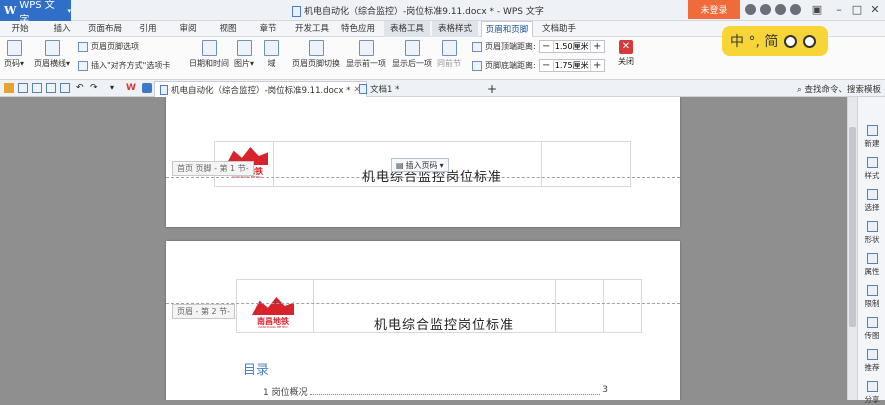  Describe the element at coordinates (9, 88) in the screenshot. I see `open-icon` at that location.